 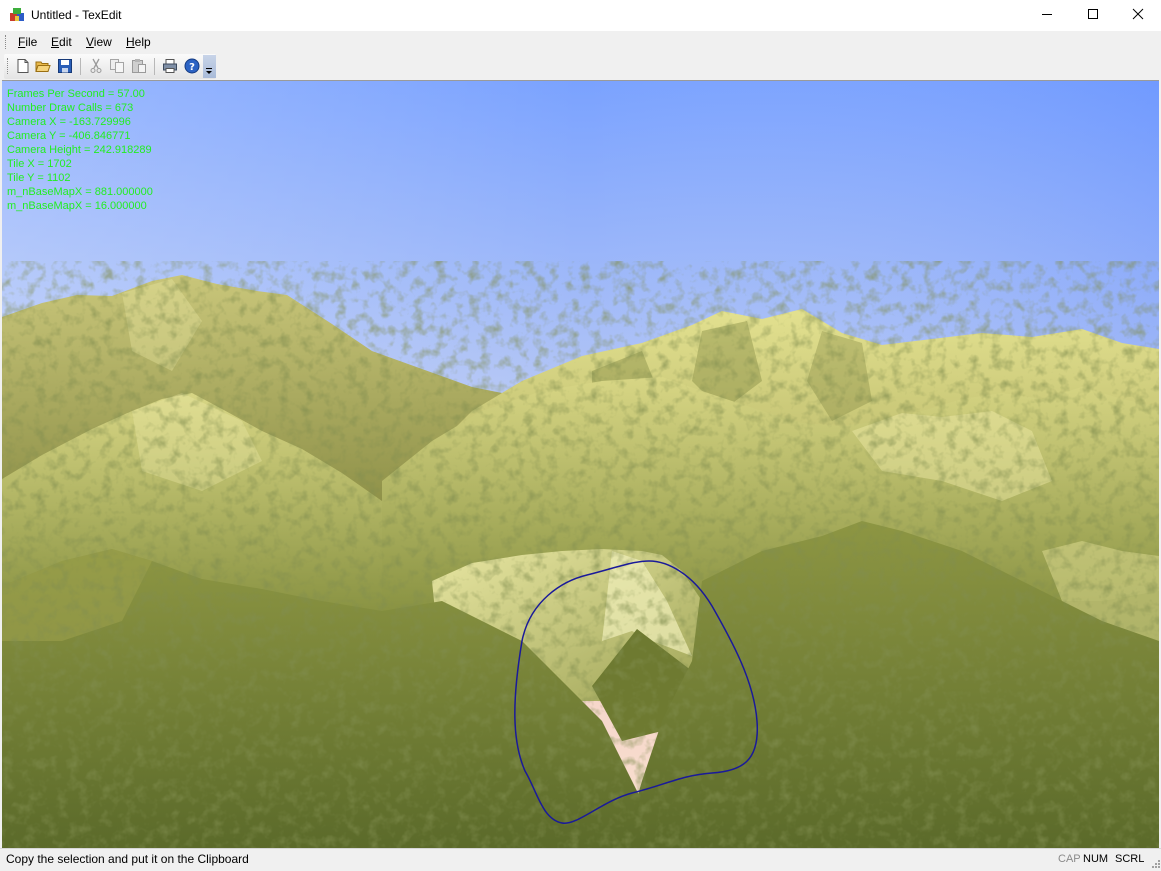 I want to click on copy-icon, so click(x=117, y=67).